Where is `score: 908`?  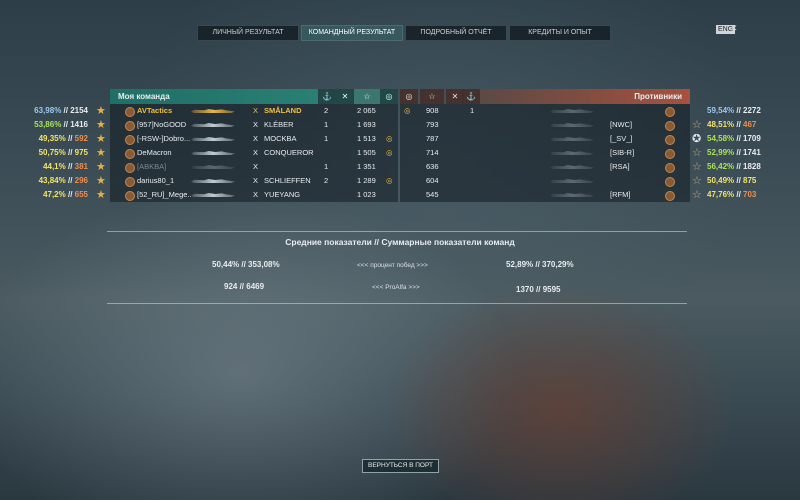
score: 908 is located at coordinates (432, 110).